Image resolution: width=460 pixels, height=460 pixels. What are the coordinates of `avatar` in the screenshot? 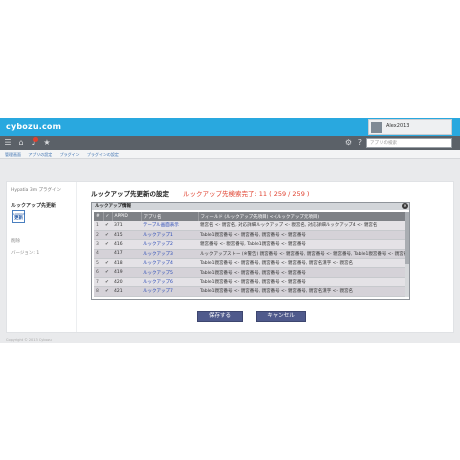 It's located at (376, 127).